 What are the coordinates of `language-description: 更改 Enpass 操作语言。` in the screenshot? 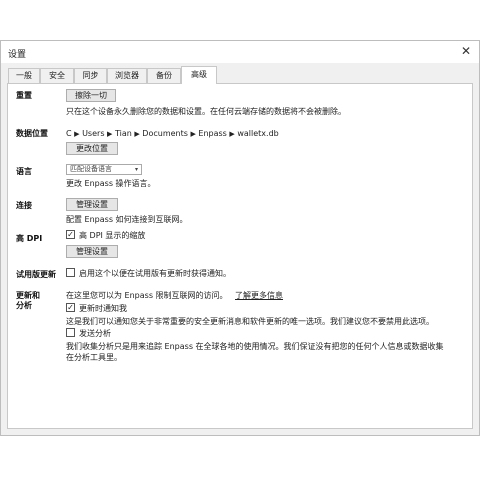 It's located at (111, 183).